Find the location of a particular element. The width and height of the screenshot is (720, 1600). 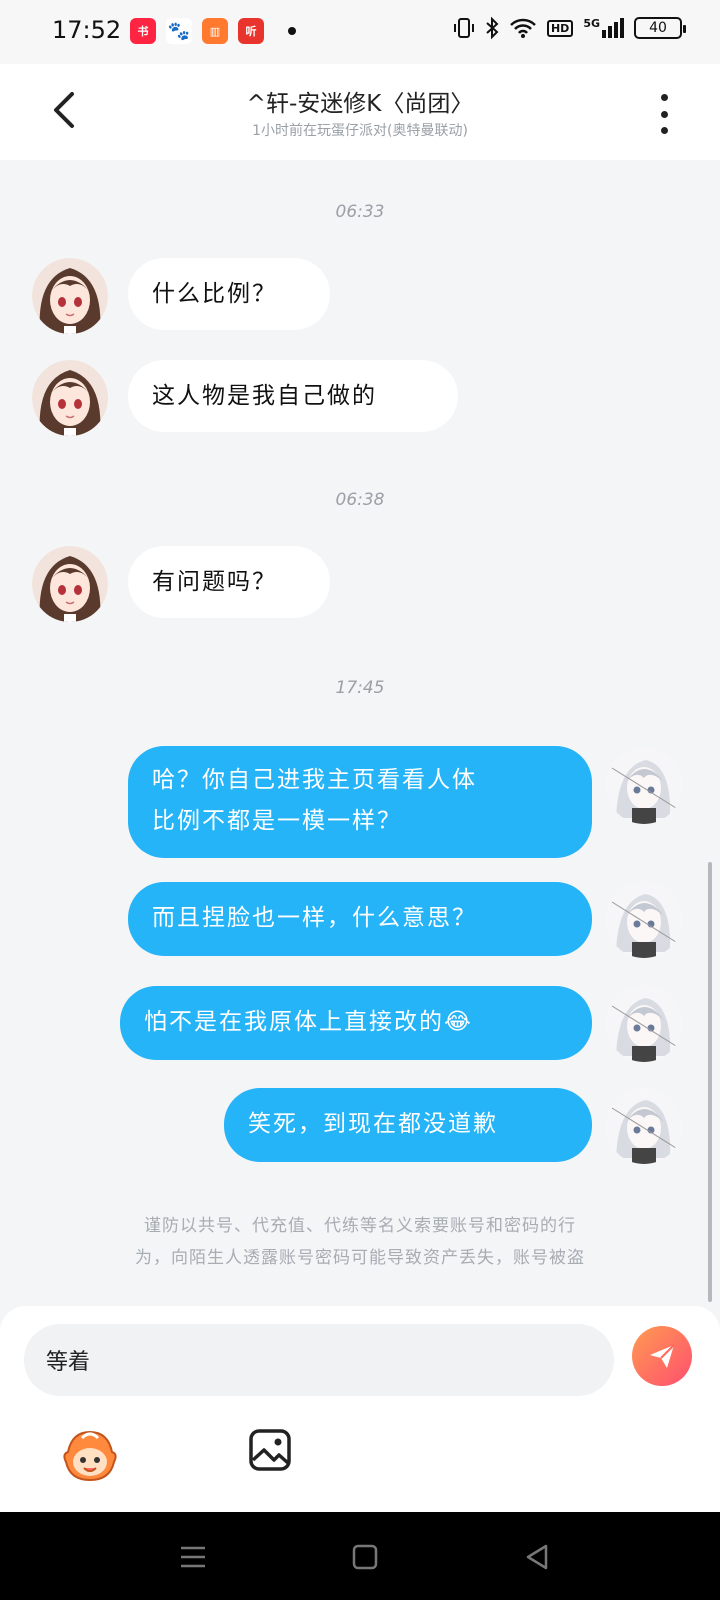

timestamp: 06:38 is located at coordinates (360, 500).